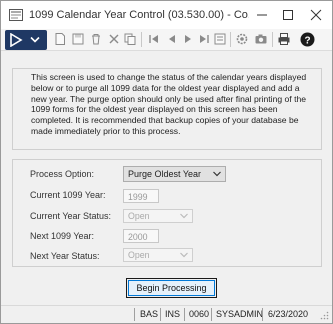 The width and height of the screenshot is (333, 324). What do you see at coordinates (172, 39) in the screenshot?
I see `previous-record-icon` at bounding box center [172, 39].